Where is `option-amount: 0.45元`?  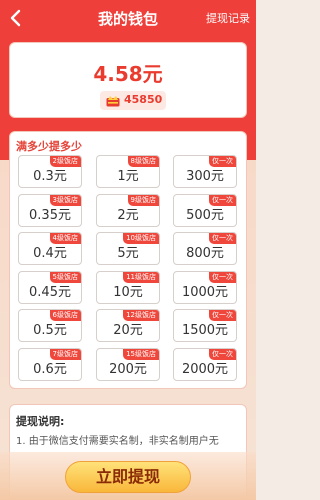
option-amount: 0.45元 is located at coordinates (50, 292).